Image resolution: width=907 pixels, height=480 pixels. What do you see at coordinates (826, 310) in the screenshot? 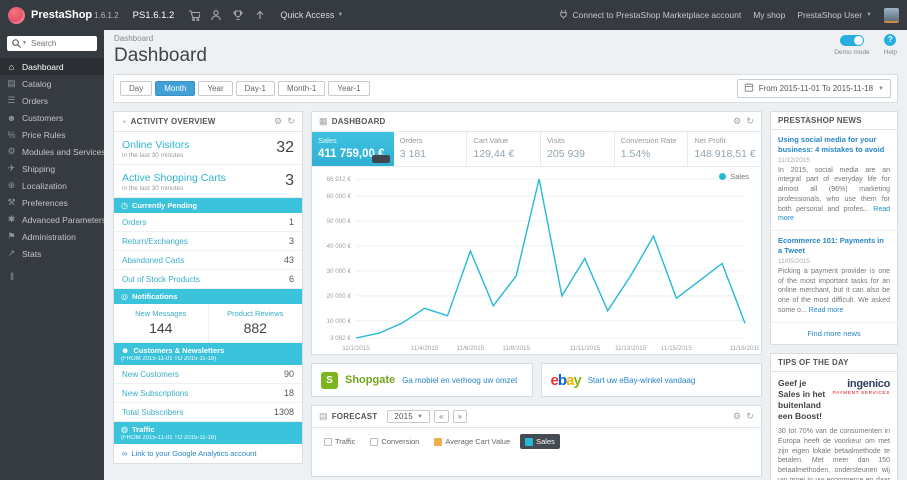
I see `read-more-link: Read more` at bounding box center [826, 310].